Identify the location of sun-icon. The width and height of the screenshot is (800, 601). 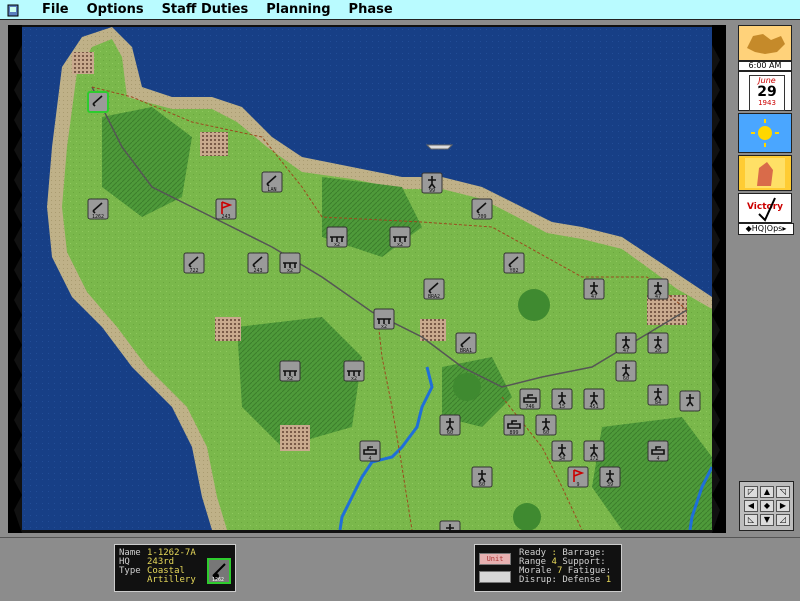
(765, 133).